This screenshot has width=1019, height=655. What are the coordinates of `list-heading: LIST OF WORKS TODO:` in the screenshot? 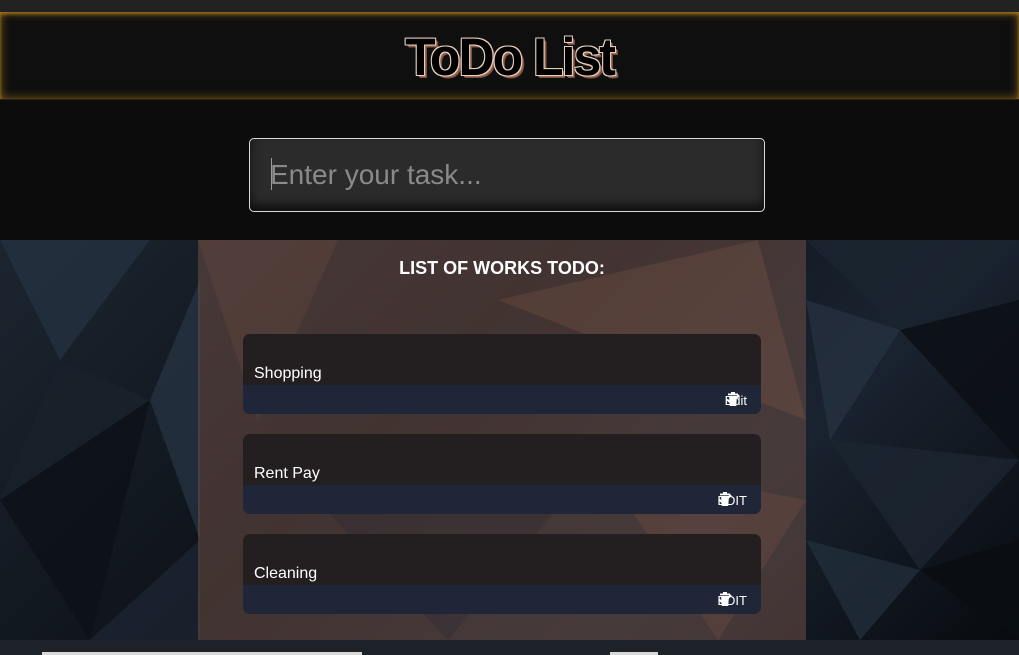 It's located at (502, 268).